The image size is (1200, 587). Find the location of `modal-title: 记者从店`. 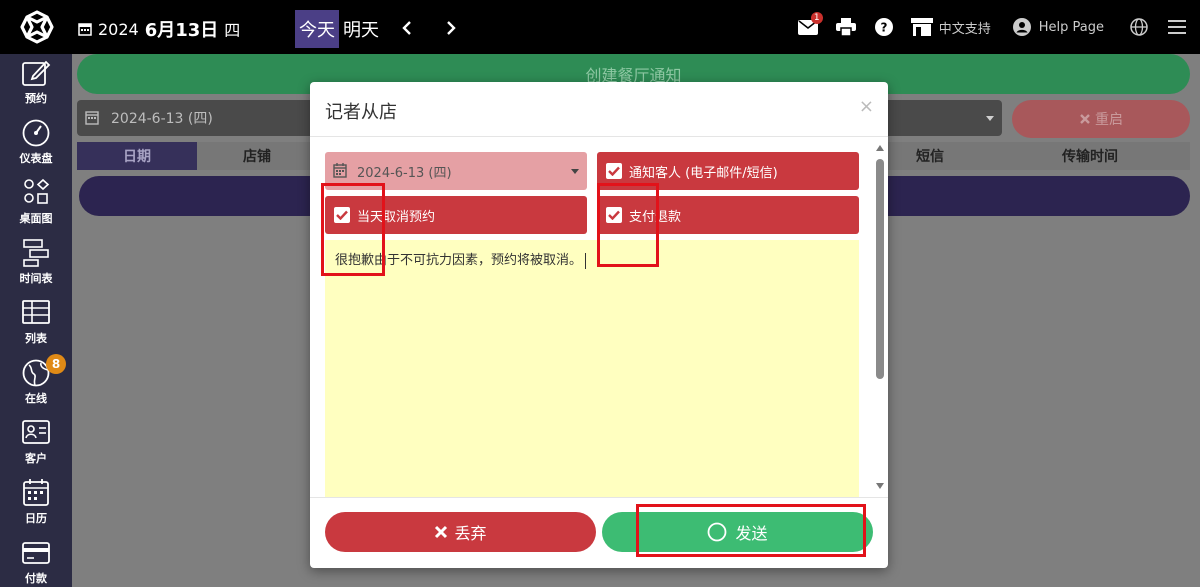

modal-title: 记者从店 is located at coordinates (361, 112).